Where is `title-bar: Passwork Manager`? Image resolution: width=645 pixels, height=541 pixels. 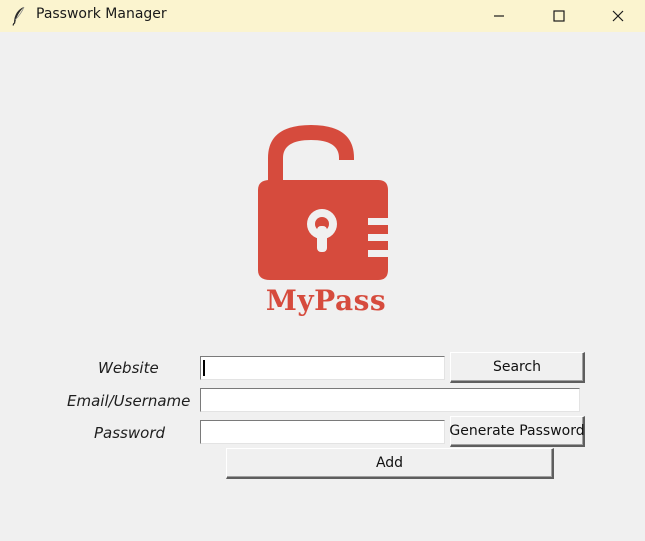 title-bar: Passwork Manager is located at coordinates (322, 16).